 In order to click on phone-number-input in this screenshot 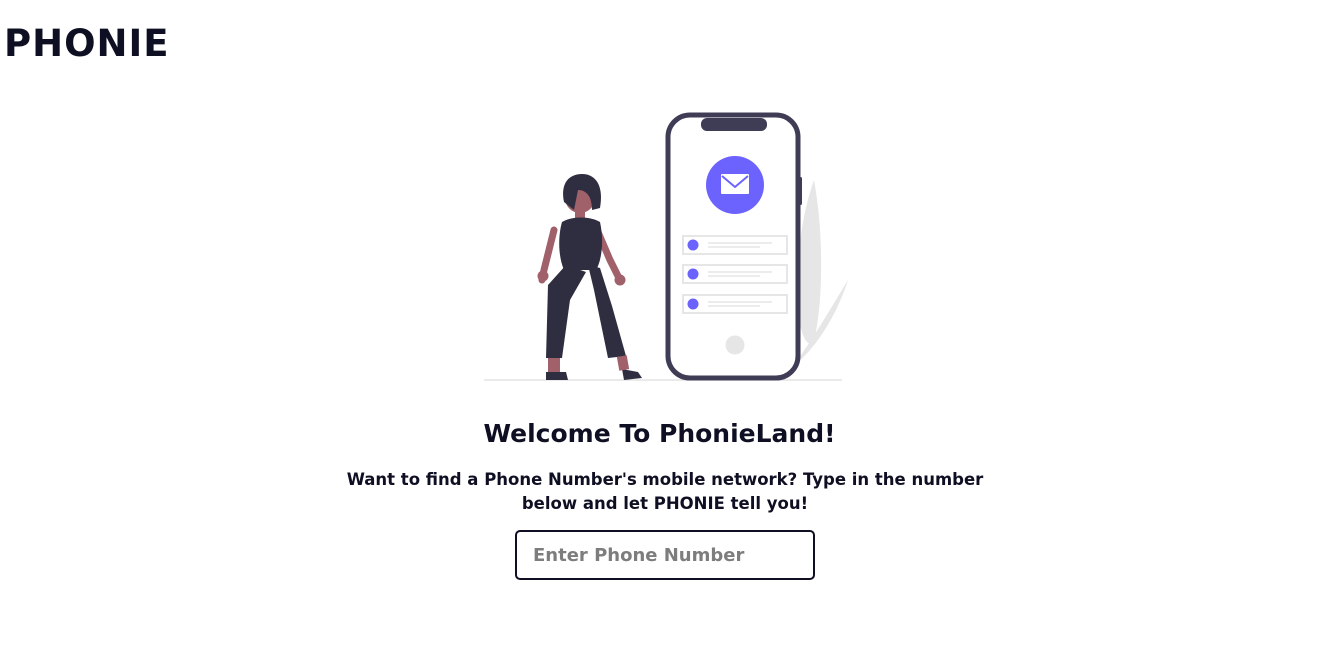, I will do `click(665, 555)`.